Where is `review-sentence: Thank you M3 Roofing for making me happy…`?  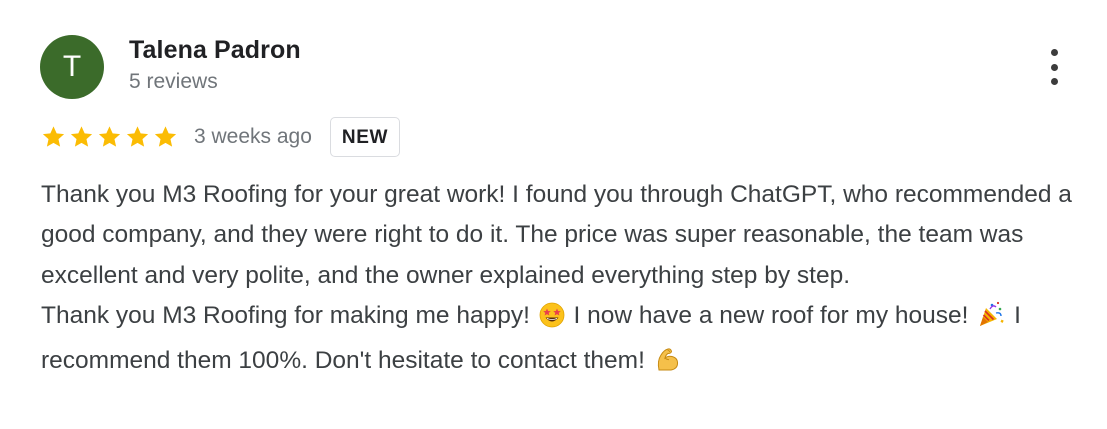
review-sentence: Thank you M3 Roofing for making me happy… is located at coordinates (285, 315).